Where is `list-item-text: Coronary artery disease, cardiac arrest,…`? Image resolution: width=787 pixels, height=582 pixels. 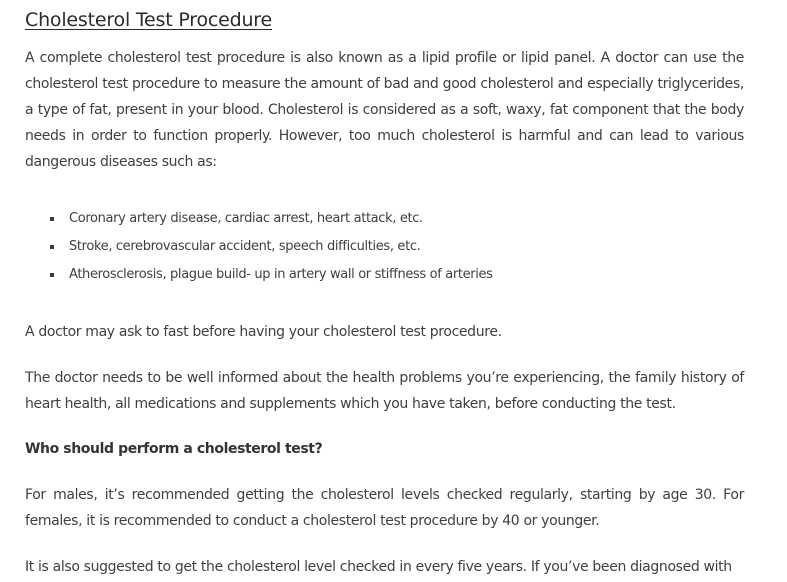
list-item-text: Coronary artery disease, cardiac arrest,… is located at coordinates (246, 218).